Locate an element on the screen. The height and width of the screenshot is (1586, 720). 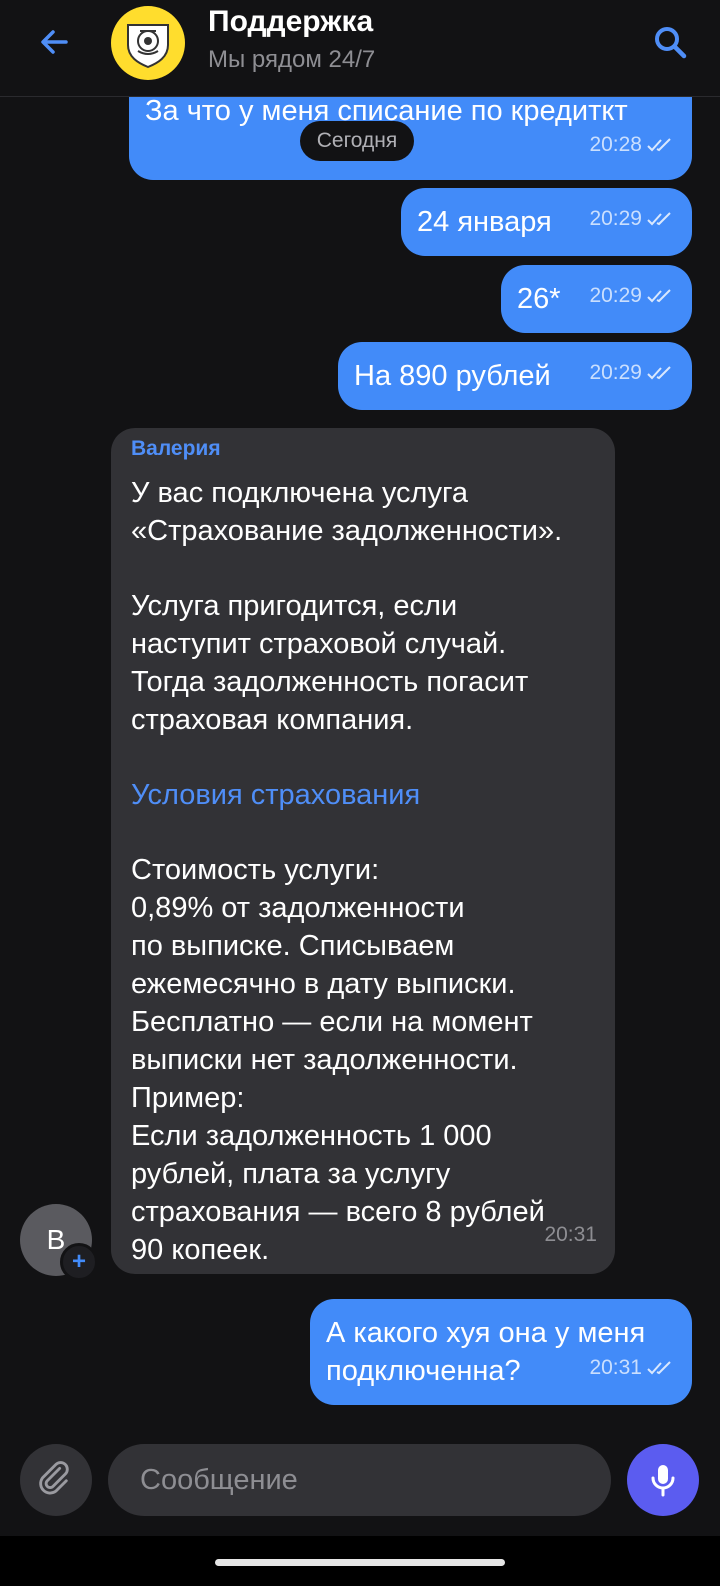
search-icon is located at coordinates (671, 43).